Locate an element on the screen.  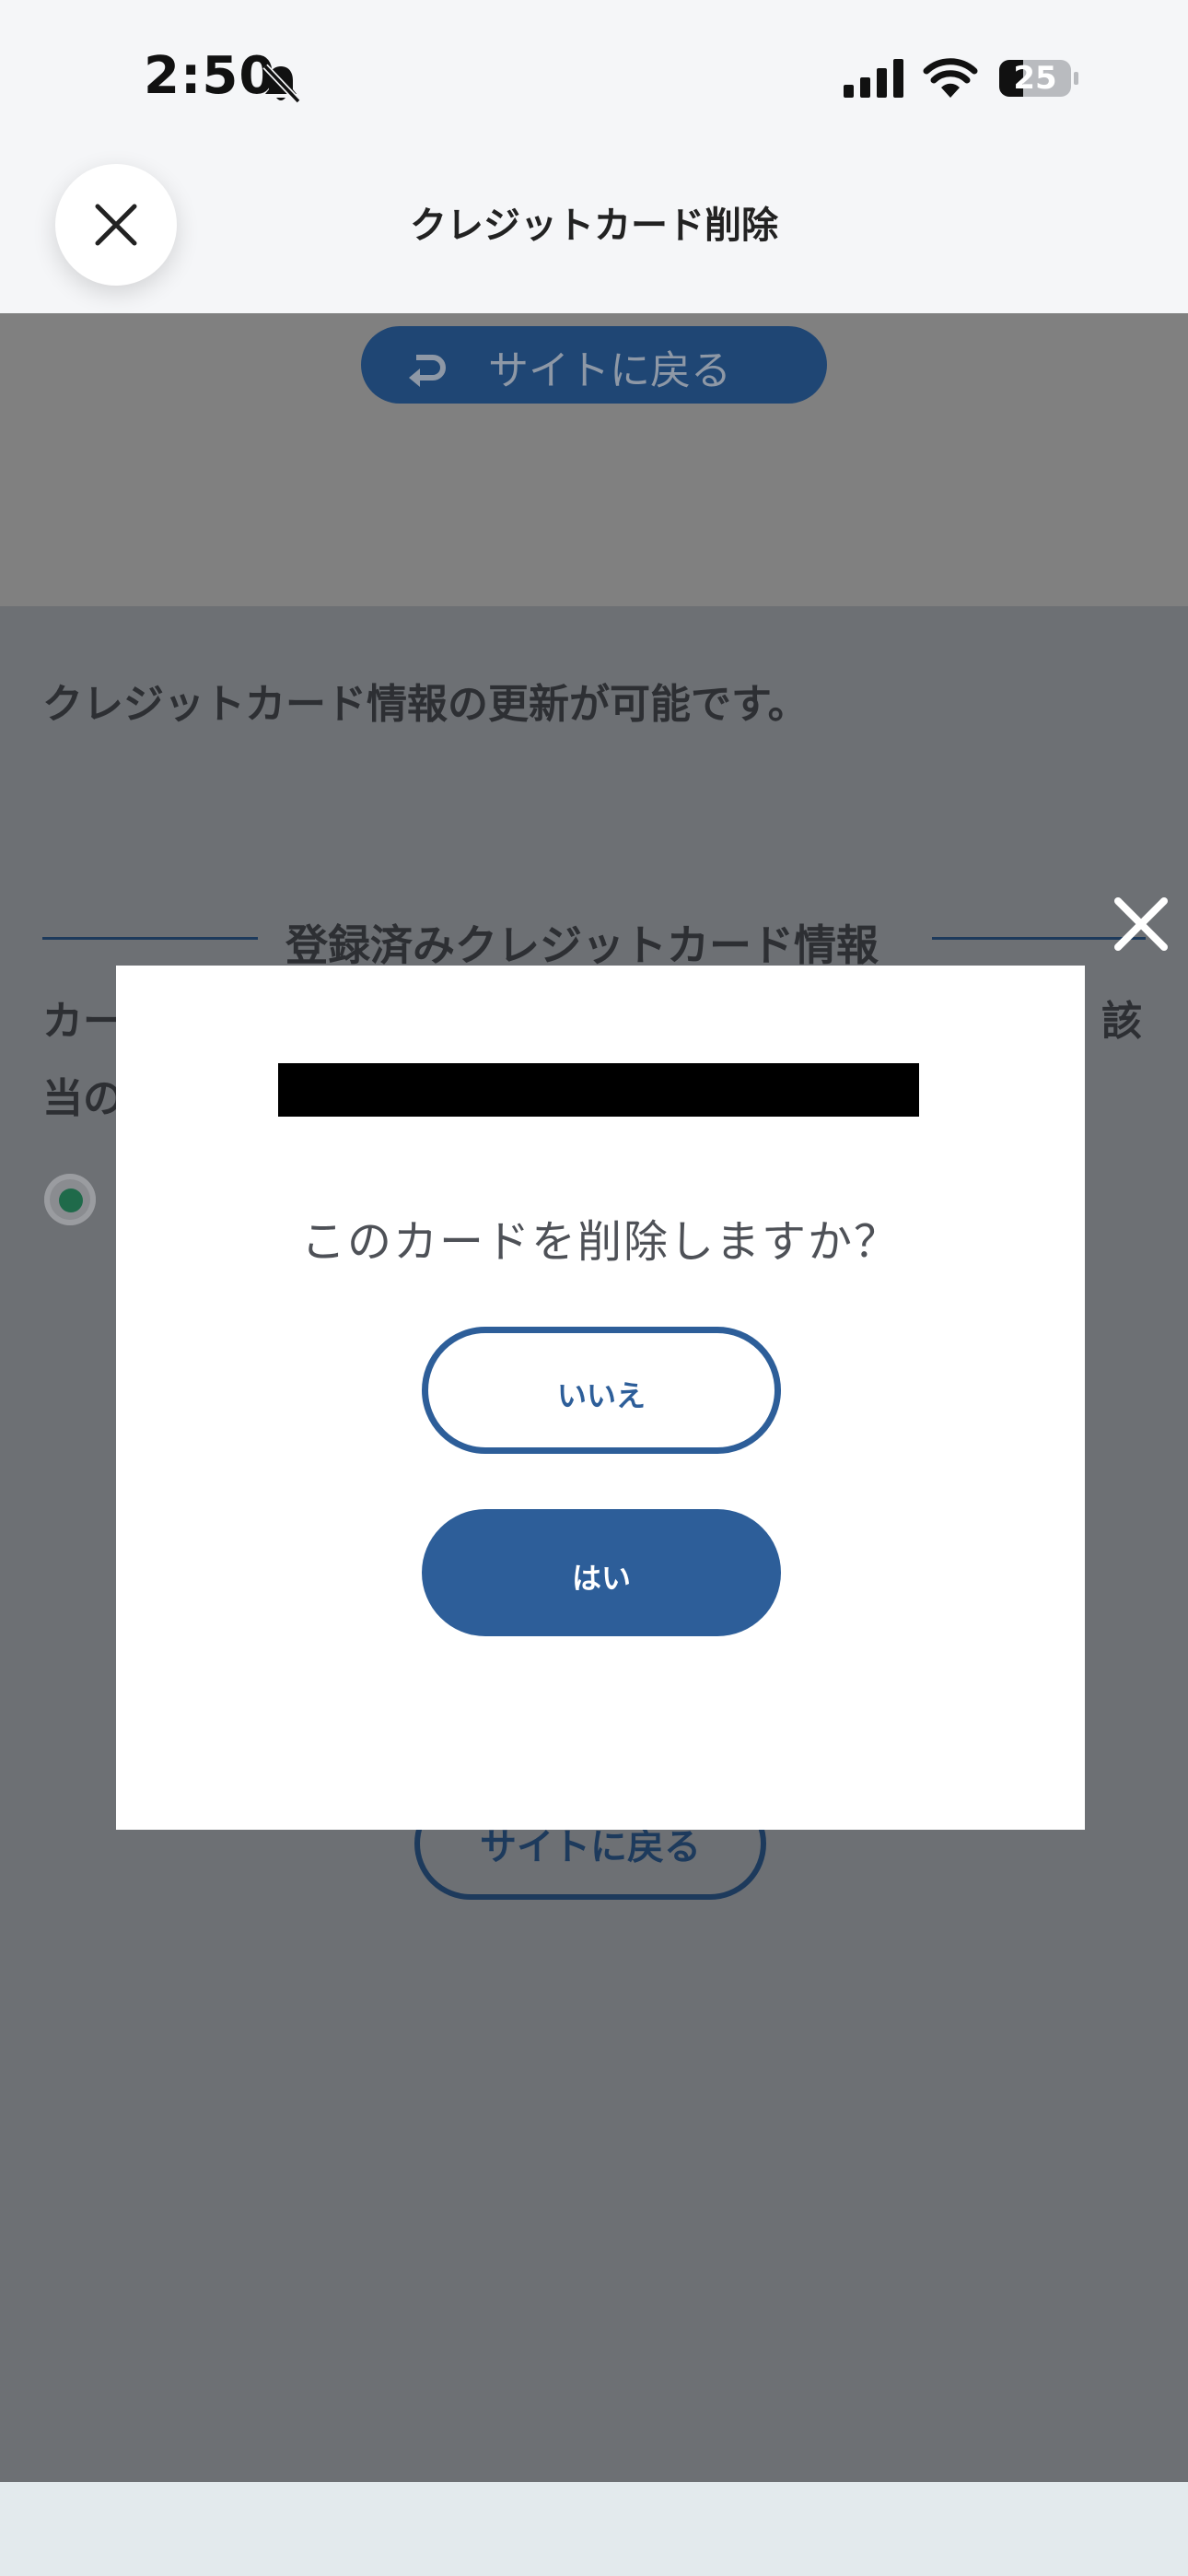
section-title: 登録済みクレジットカード情報 is located at coordinates (582, 945).